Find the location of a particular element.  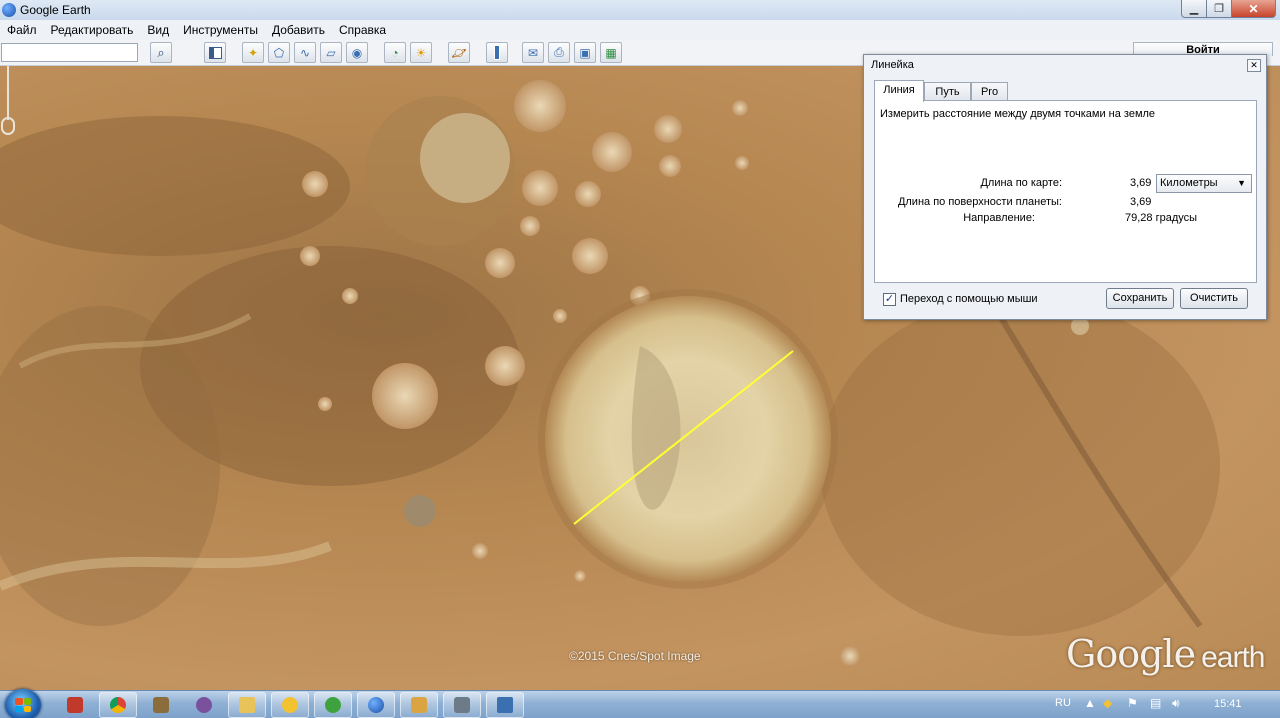

clear-button: Очистить is located at coordinates (1214, 298).